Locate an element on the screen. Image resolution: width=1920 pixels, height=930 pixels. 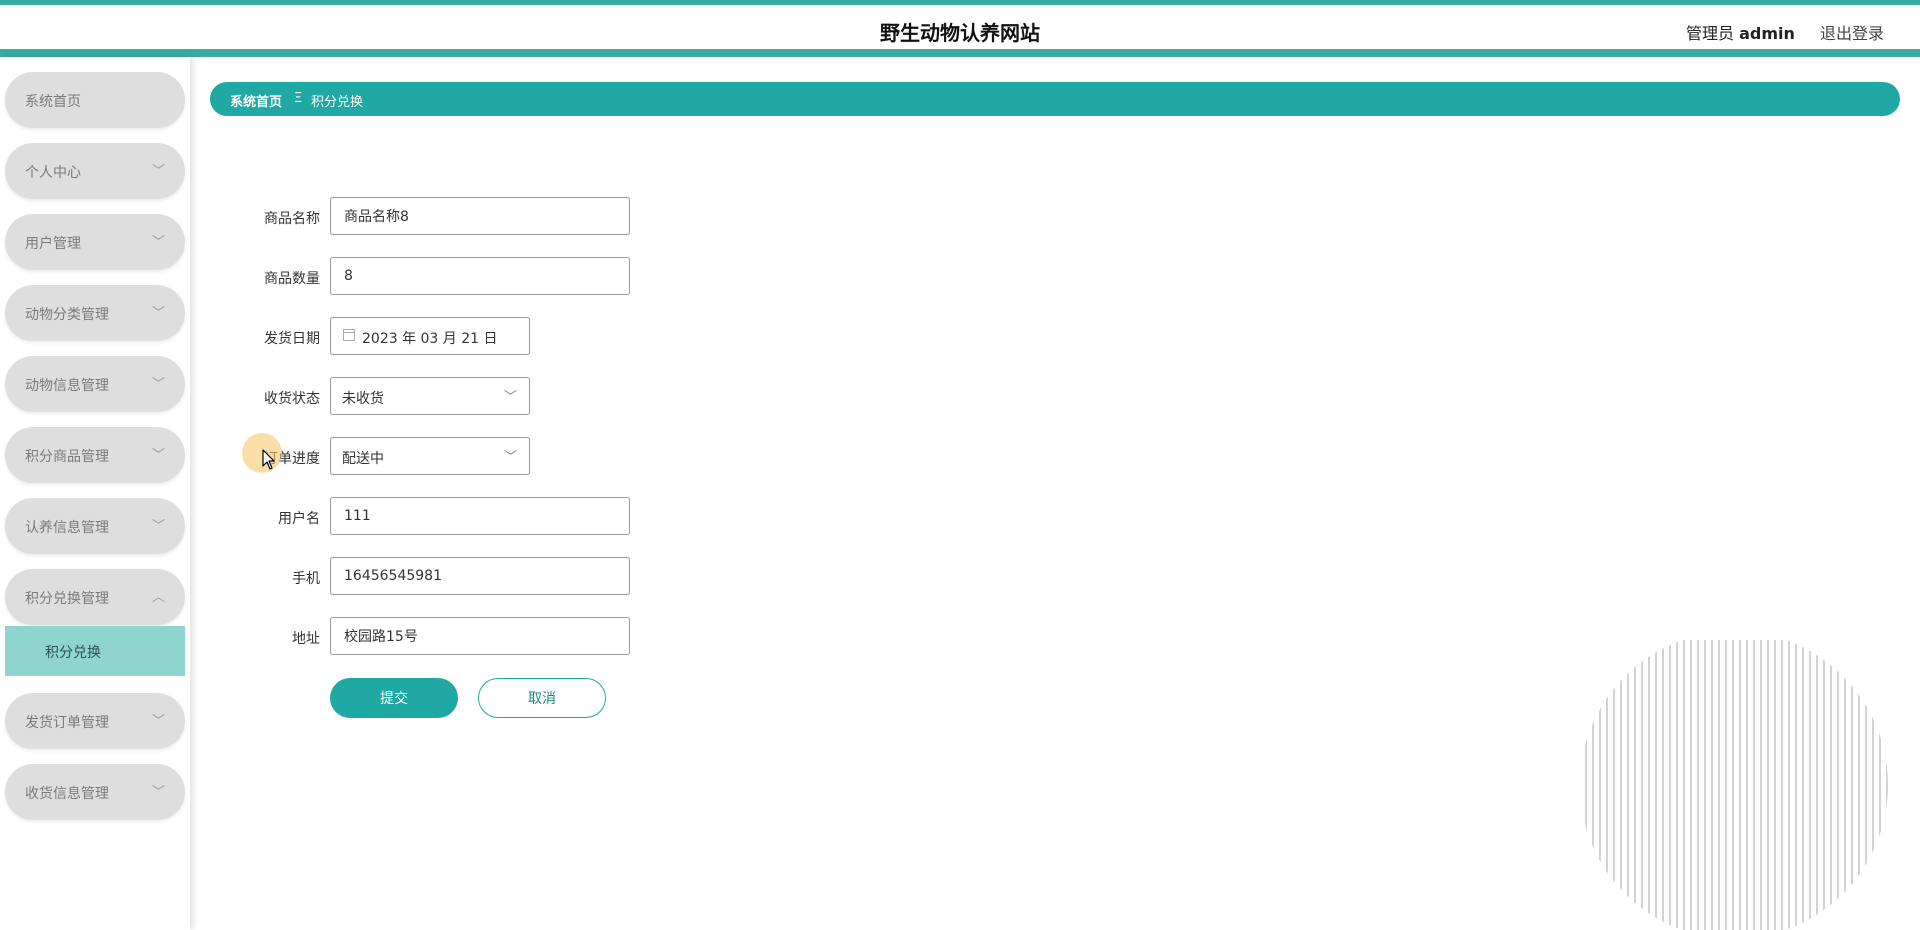
chevron-up-icon: ︿ is located at coordinates (158, 597).